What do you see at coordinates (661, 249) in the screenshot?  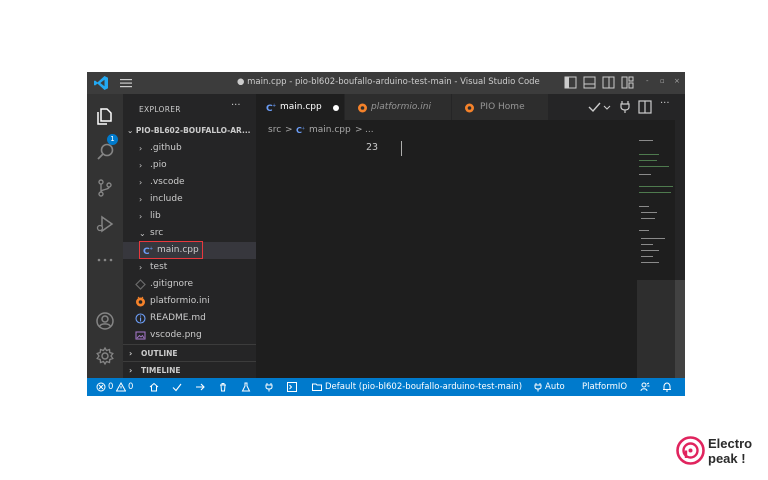 I see `minimap` at bounding box center [661, 249].